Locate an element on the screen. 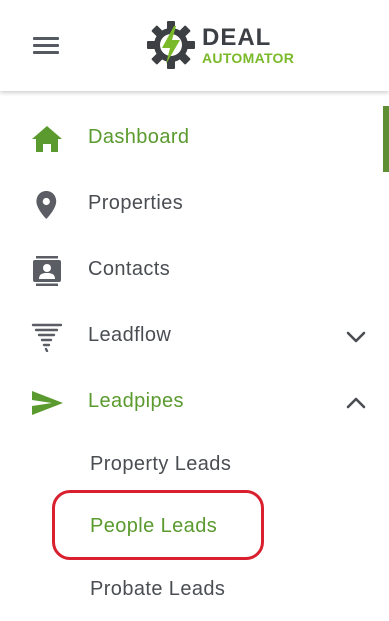 This screenshot has width=389, height=621. deal-automator-logo: DEAL AUTOMATOR is located at coordinates (231, 46).